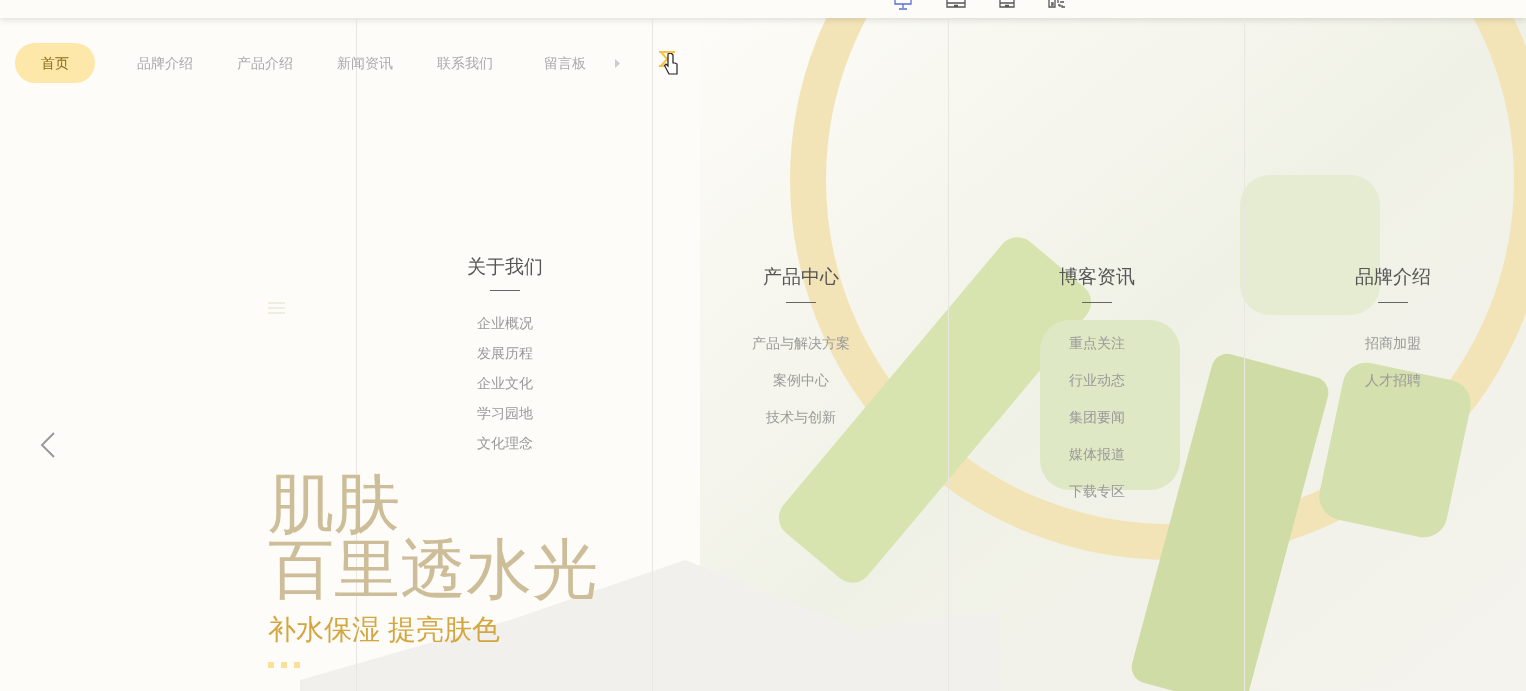 This screenshot has width=1526, height=691. Describe the element at coordinates (667, 59) in the screenshot. I see `close-icon` at that location.